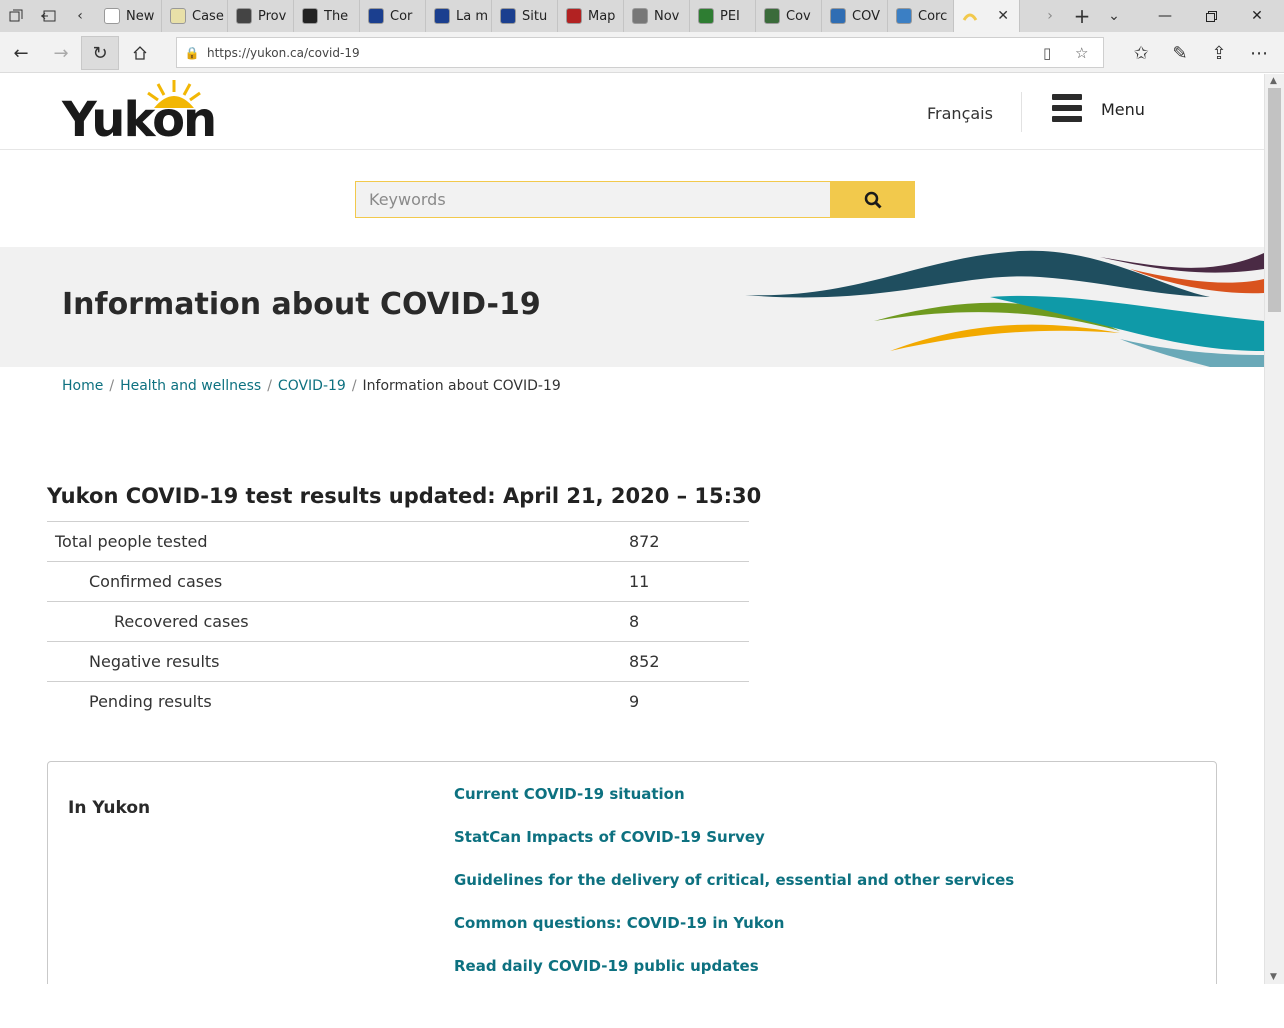 The width and height of the screenshot is (1284, 1028). I want to click on back-icon: ←, so click(21, 53).